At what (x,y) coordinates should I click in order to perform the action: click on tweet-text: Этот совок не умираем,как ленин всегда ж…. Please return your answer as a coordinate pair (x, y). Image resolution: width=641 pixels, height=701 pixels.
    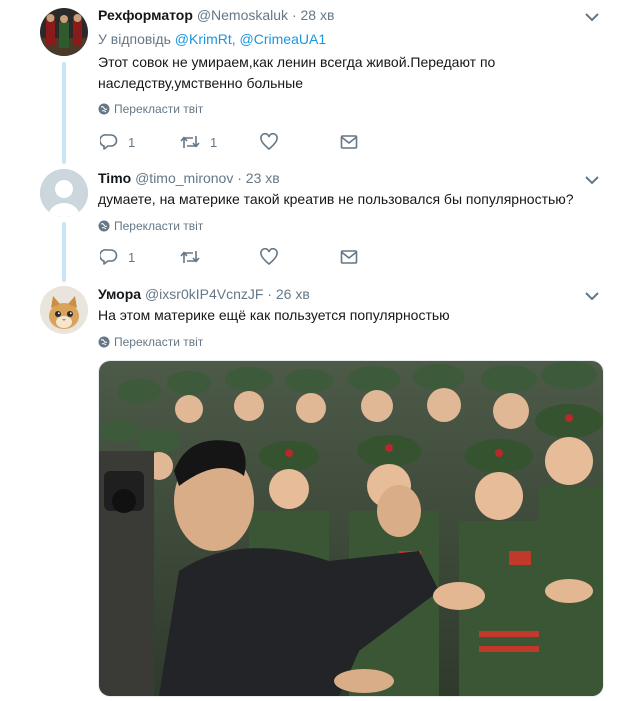
    Looking at the image, I should click on (297, 72).